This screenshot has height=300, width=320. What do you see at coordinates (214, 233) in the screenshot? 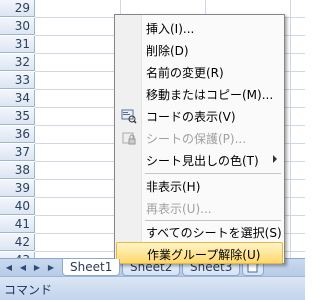
I see `menu-item-label: すべてのシートを選択(S)` at bounding box center [214, 233].